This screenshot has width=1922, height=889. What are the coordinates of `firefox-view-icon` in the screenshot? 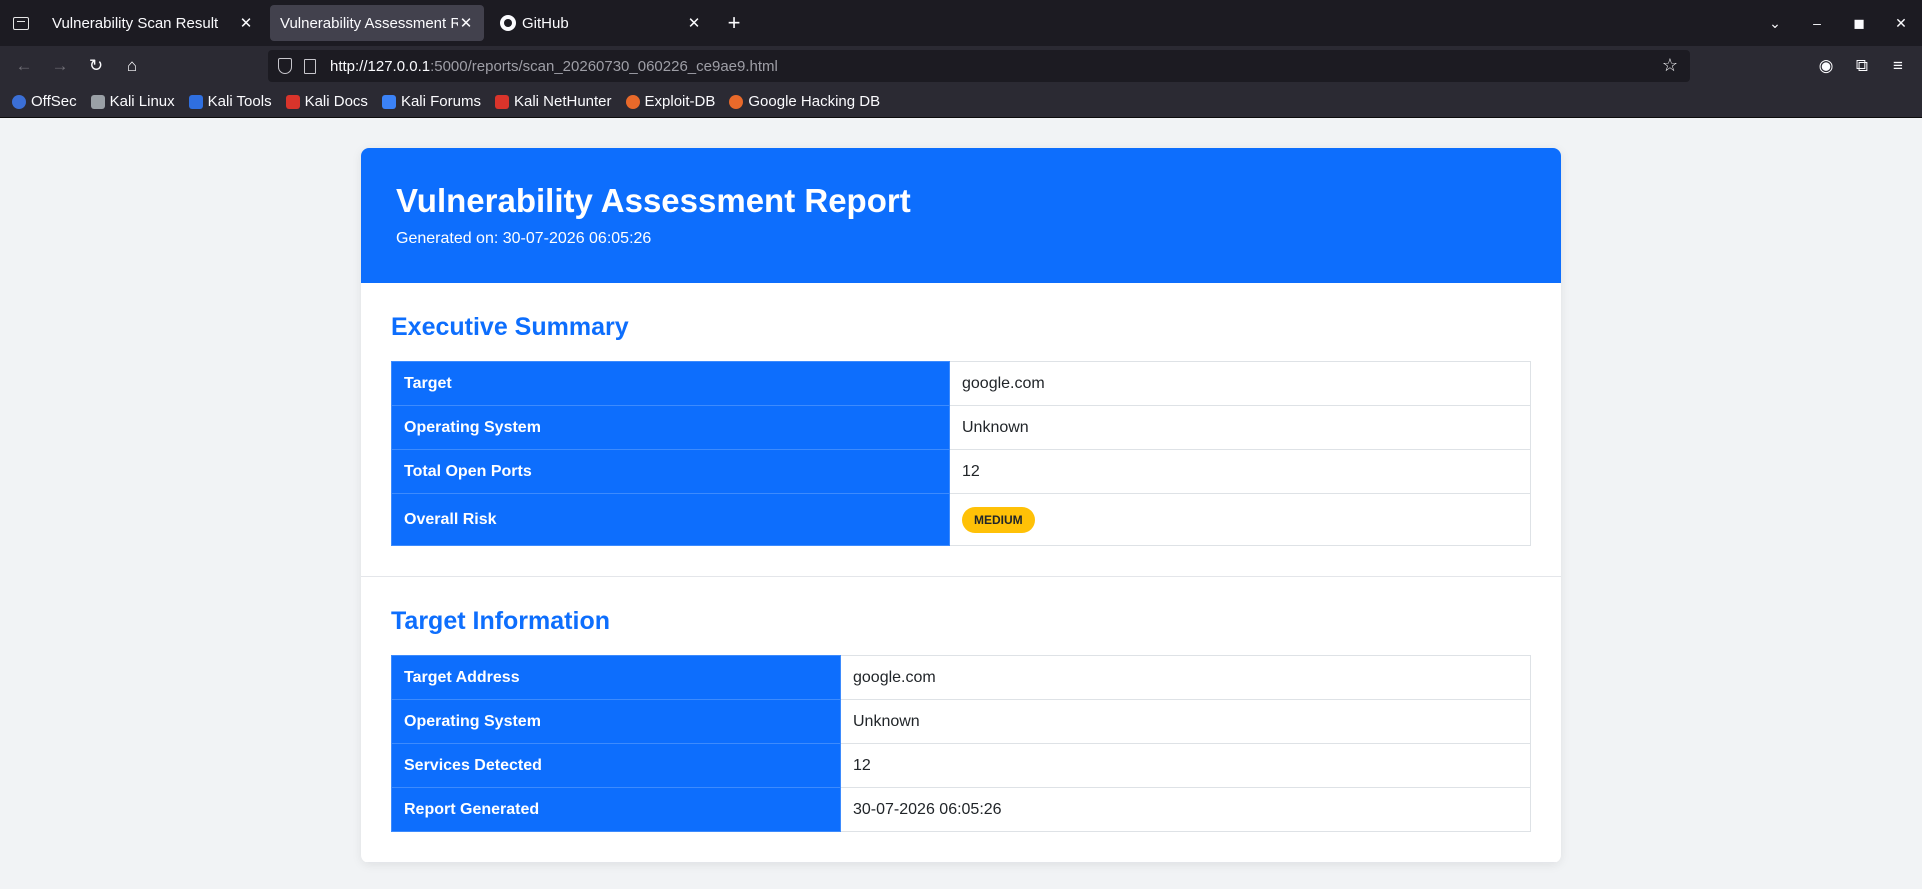 It's located at (21, 23).